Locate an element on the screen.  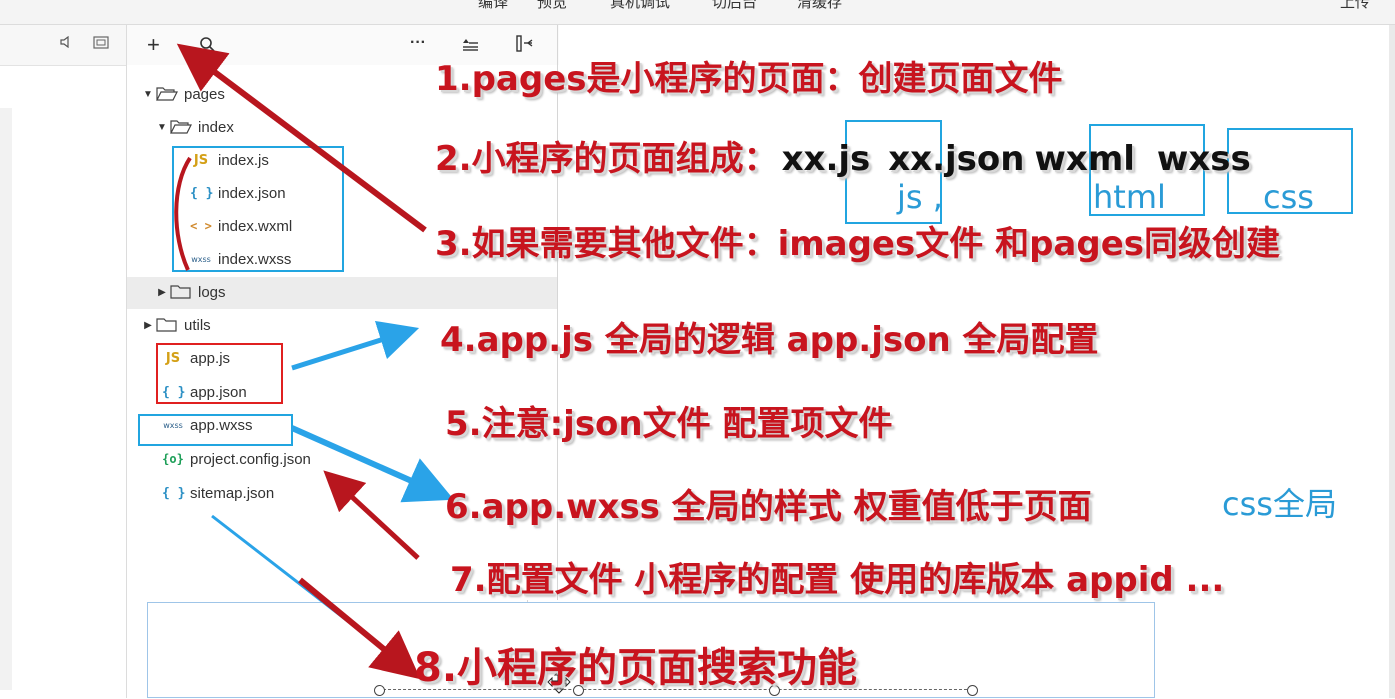
arrow-to-app-config is located at coordinates (355, 345).